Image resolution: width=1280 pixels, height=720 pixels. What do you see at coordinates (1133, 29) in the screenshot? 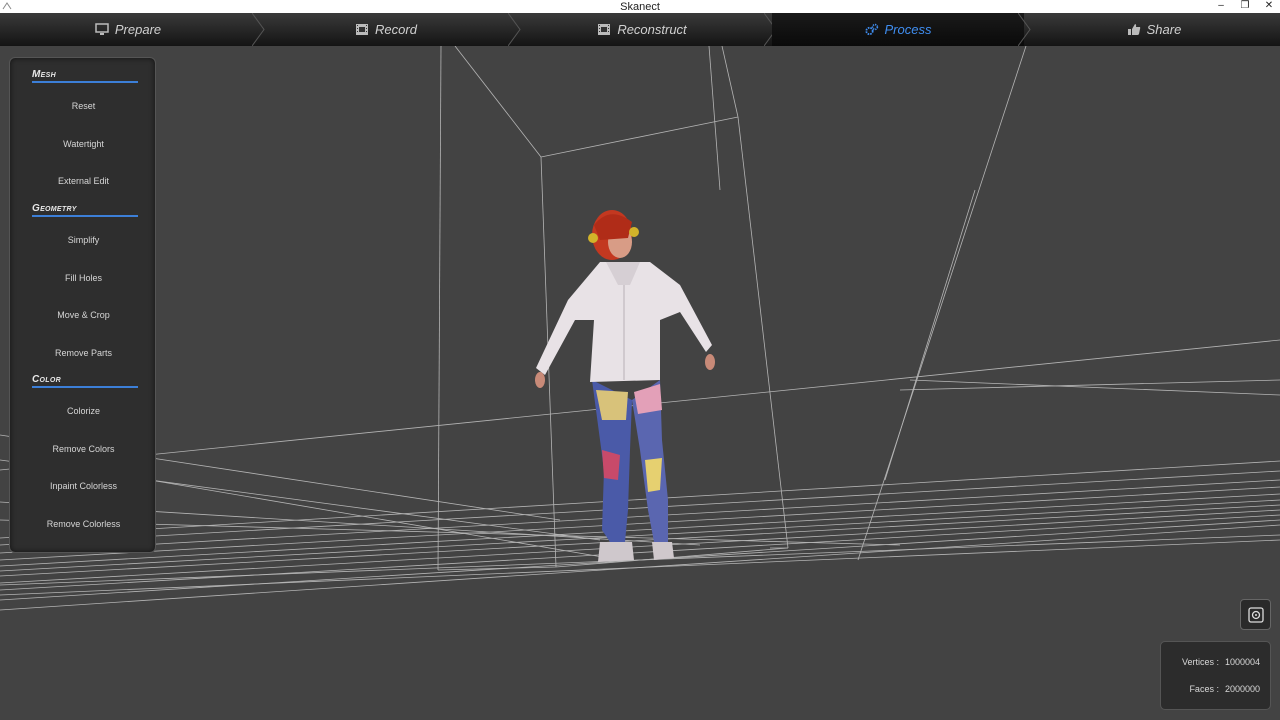
I see `thumbs-up-icon` at bounding box center [1133, 29].